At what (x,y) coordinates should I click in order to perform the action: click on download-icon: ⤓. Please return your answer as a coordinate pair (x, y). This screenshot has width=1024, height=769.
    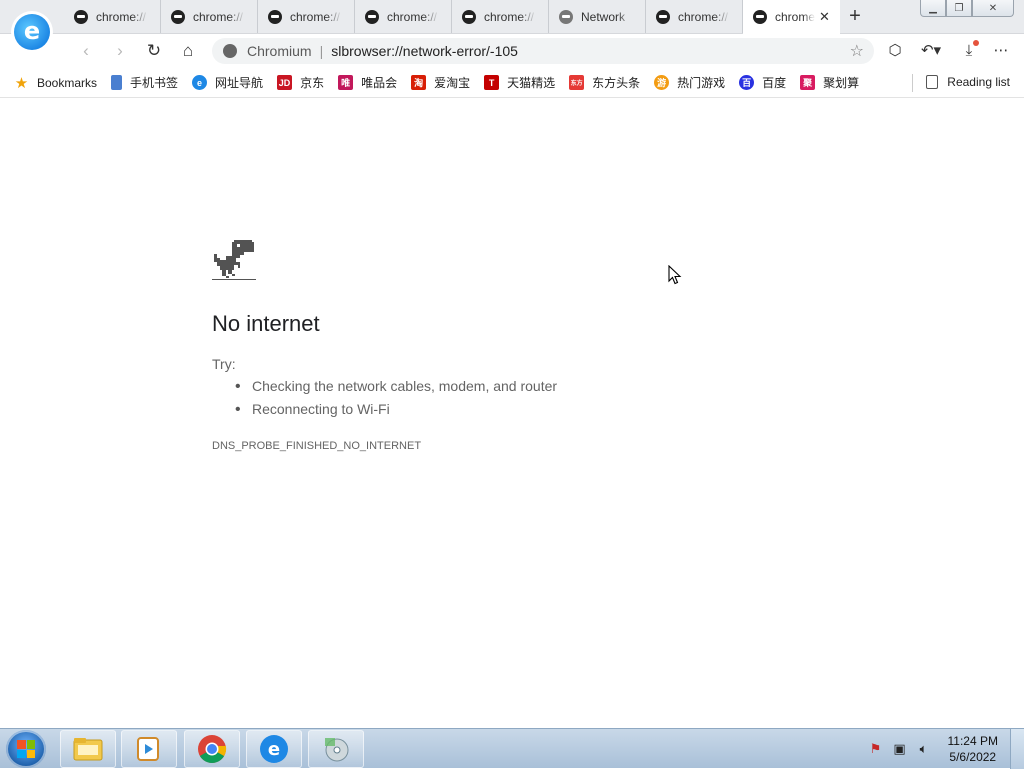
    Looking at the image, I should click on (969, 51).